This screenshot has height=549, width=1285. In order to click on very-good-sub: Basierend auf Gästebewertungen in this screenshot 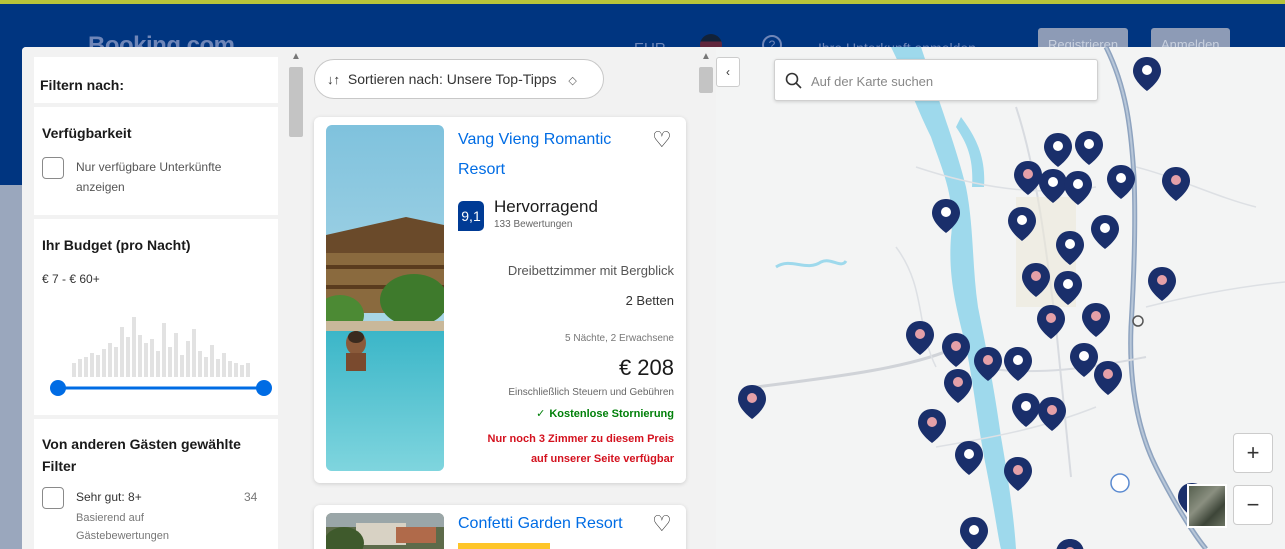, I will do `click(122, 527)`.